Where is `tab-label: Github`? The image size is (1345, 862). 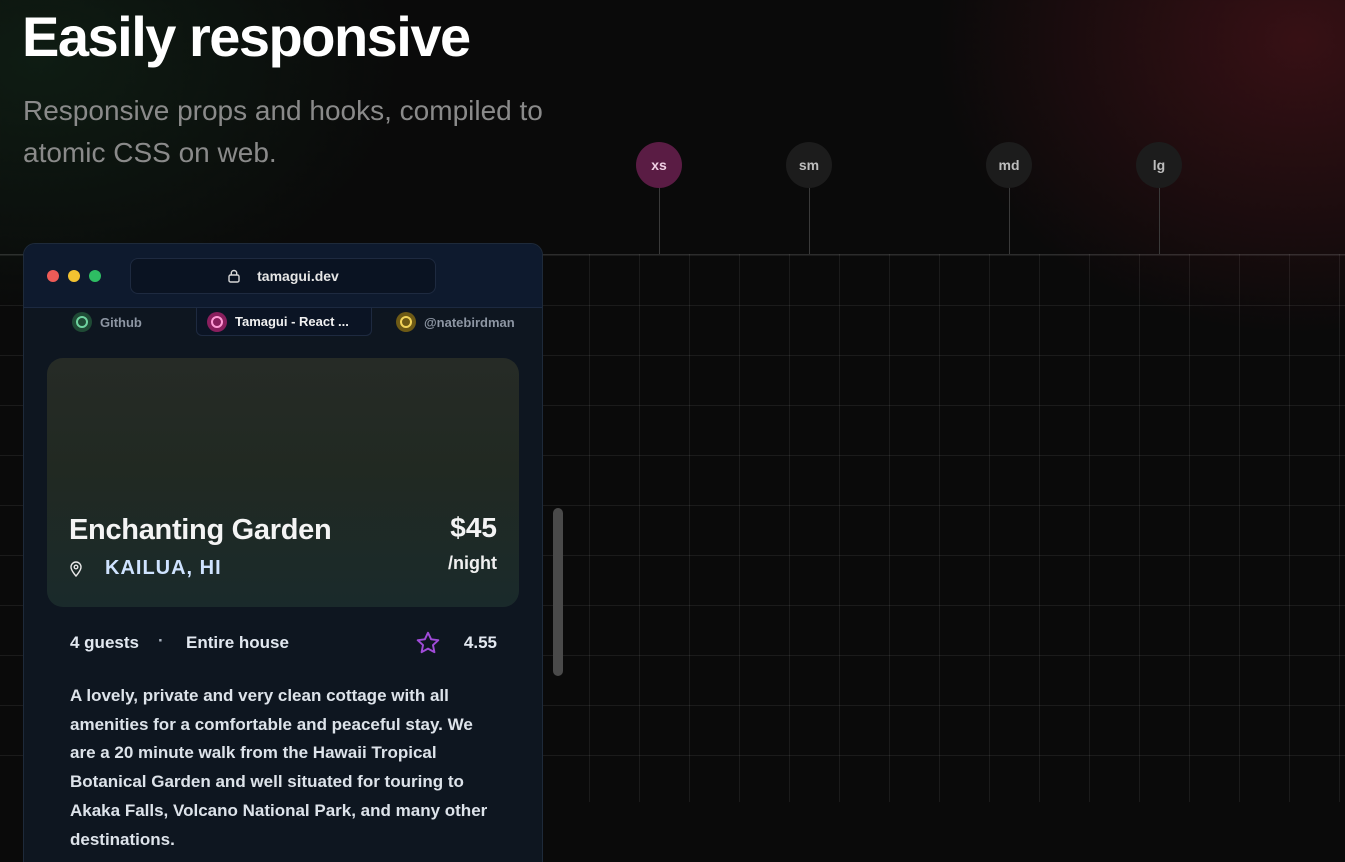
tab-label: Github is located at coordinates (121, 322).